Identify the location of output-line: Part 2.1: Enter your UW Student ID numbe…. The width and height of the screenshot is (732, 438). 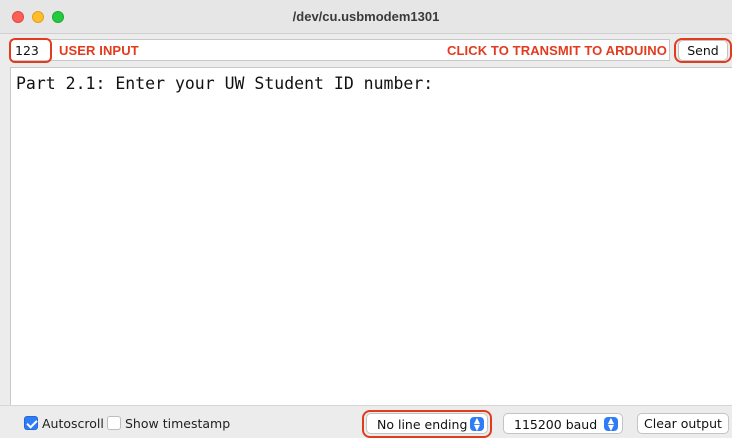
(225, 83).